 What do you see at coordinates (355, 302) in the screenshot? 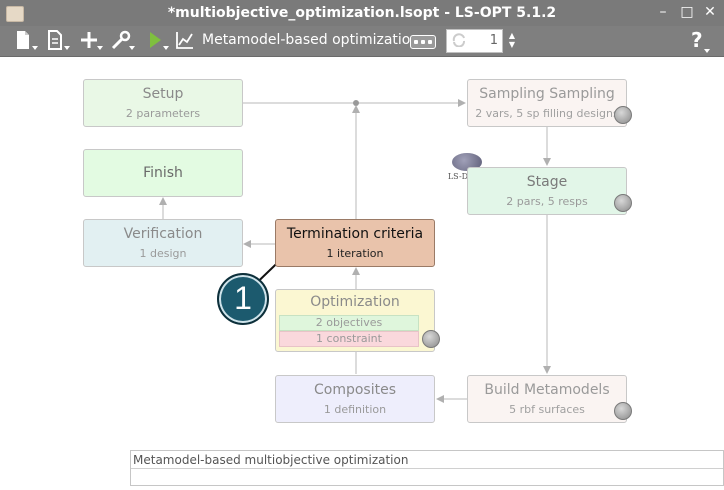
I see `optimization-title: Optimization` at bounding box center [355, 302].